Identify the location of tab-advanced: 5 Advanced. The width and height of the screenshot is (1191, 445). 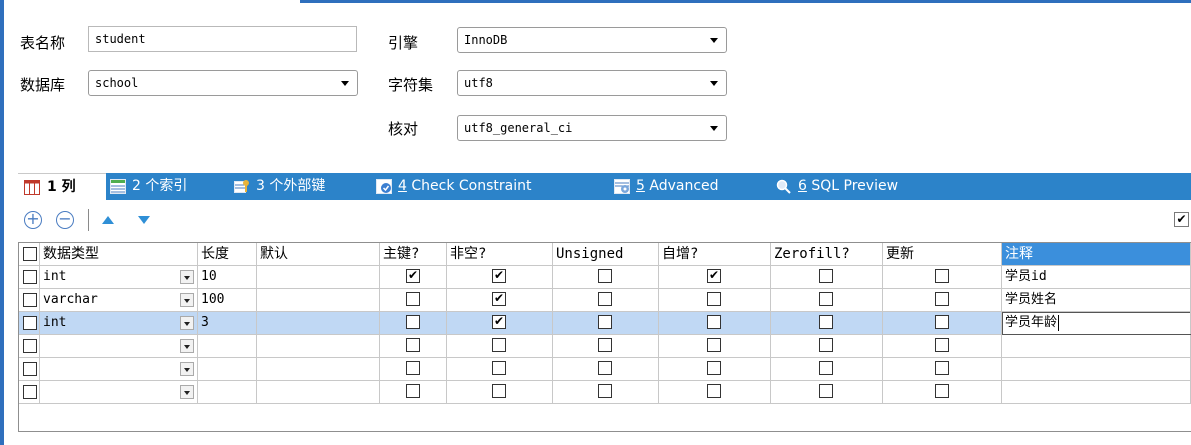
(684, 186).